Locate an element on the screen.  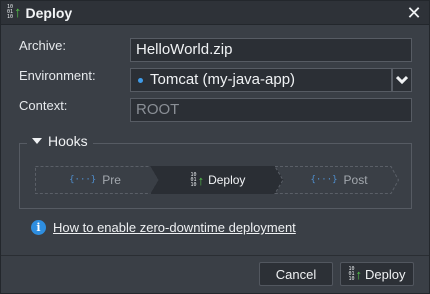
step-post-label: Post is located at coordinates (355, 180).